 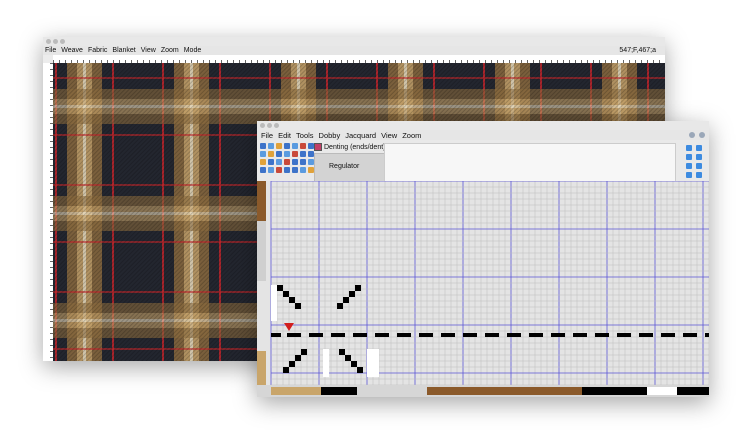 I want to click on menu-tools: Tools, so click(x=305, y=135).